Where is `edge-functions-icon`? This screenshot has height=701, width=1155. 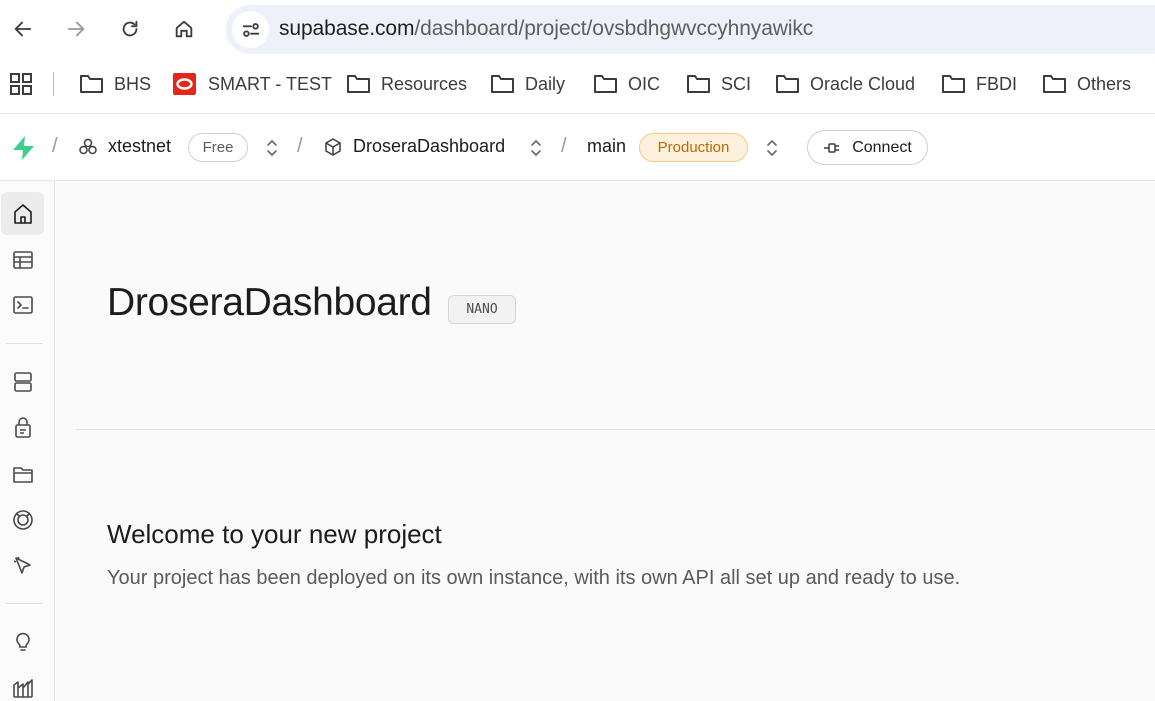
edge-functions-icon is located at coordinates (22, 565).